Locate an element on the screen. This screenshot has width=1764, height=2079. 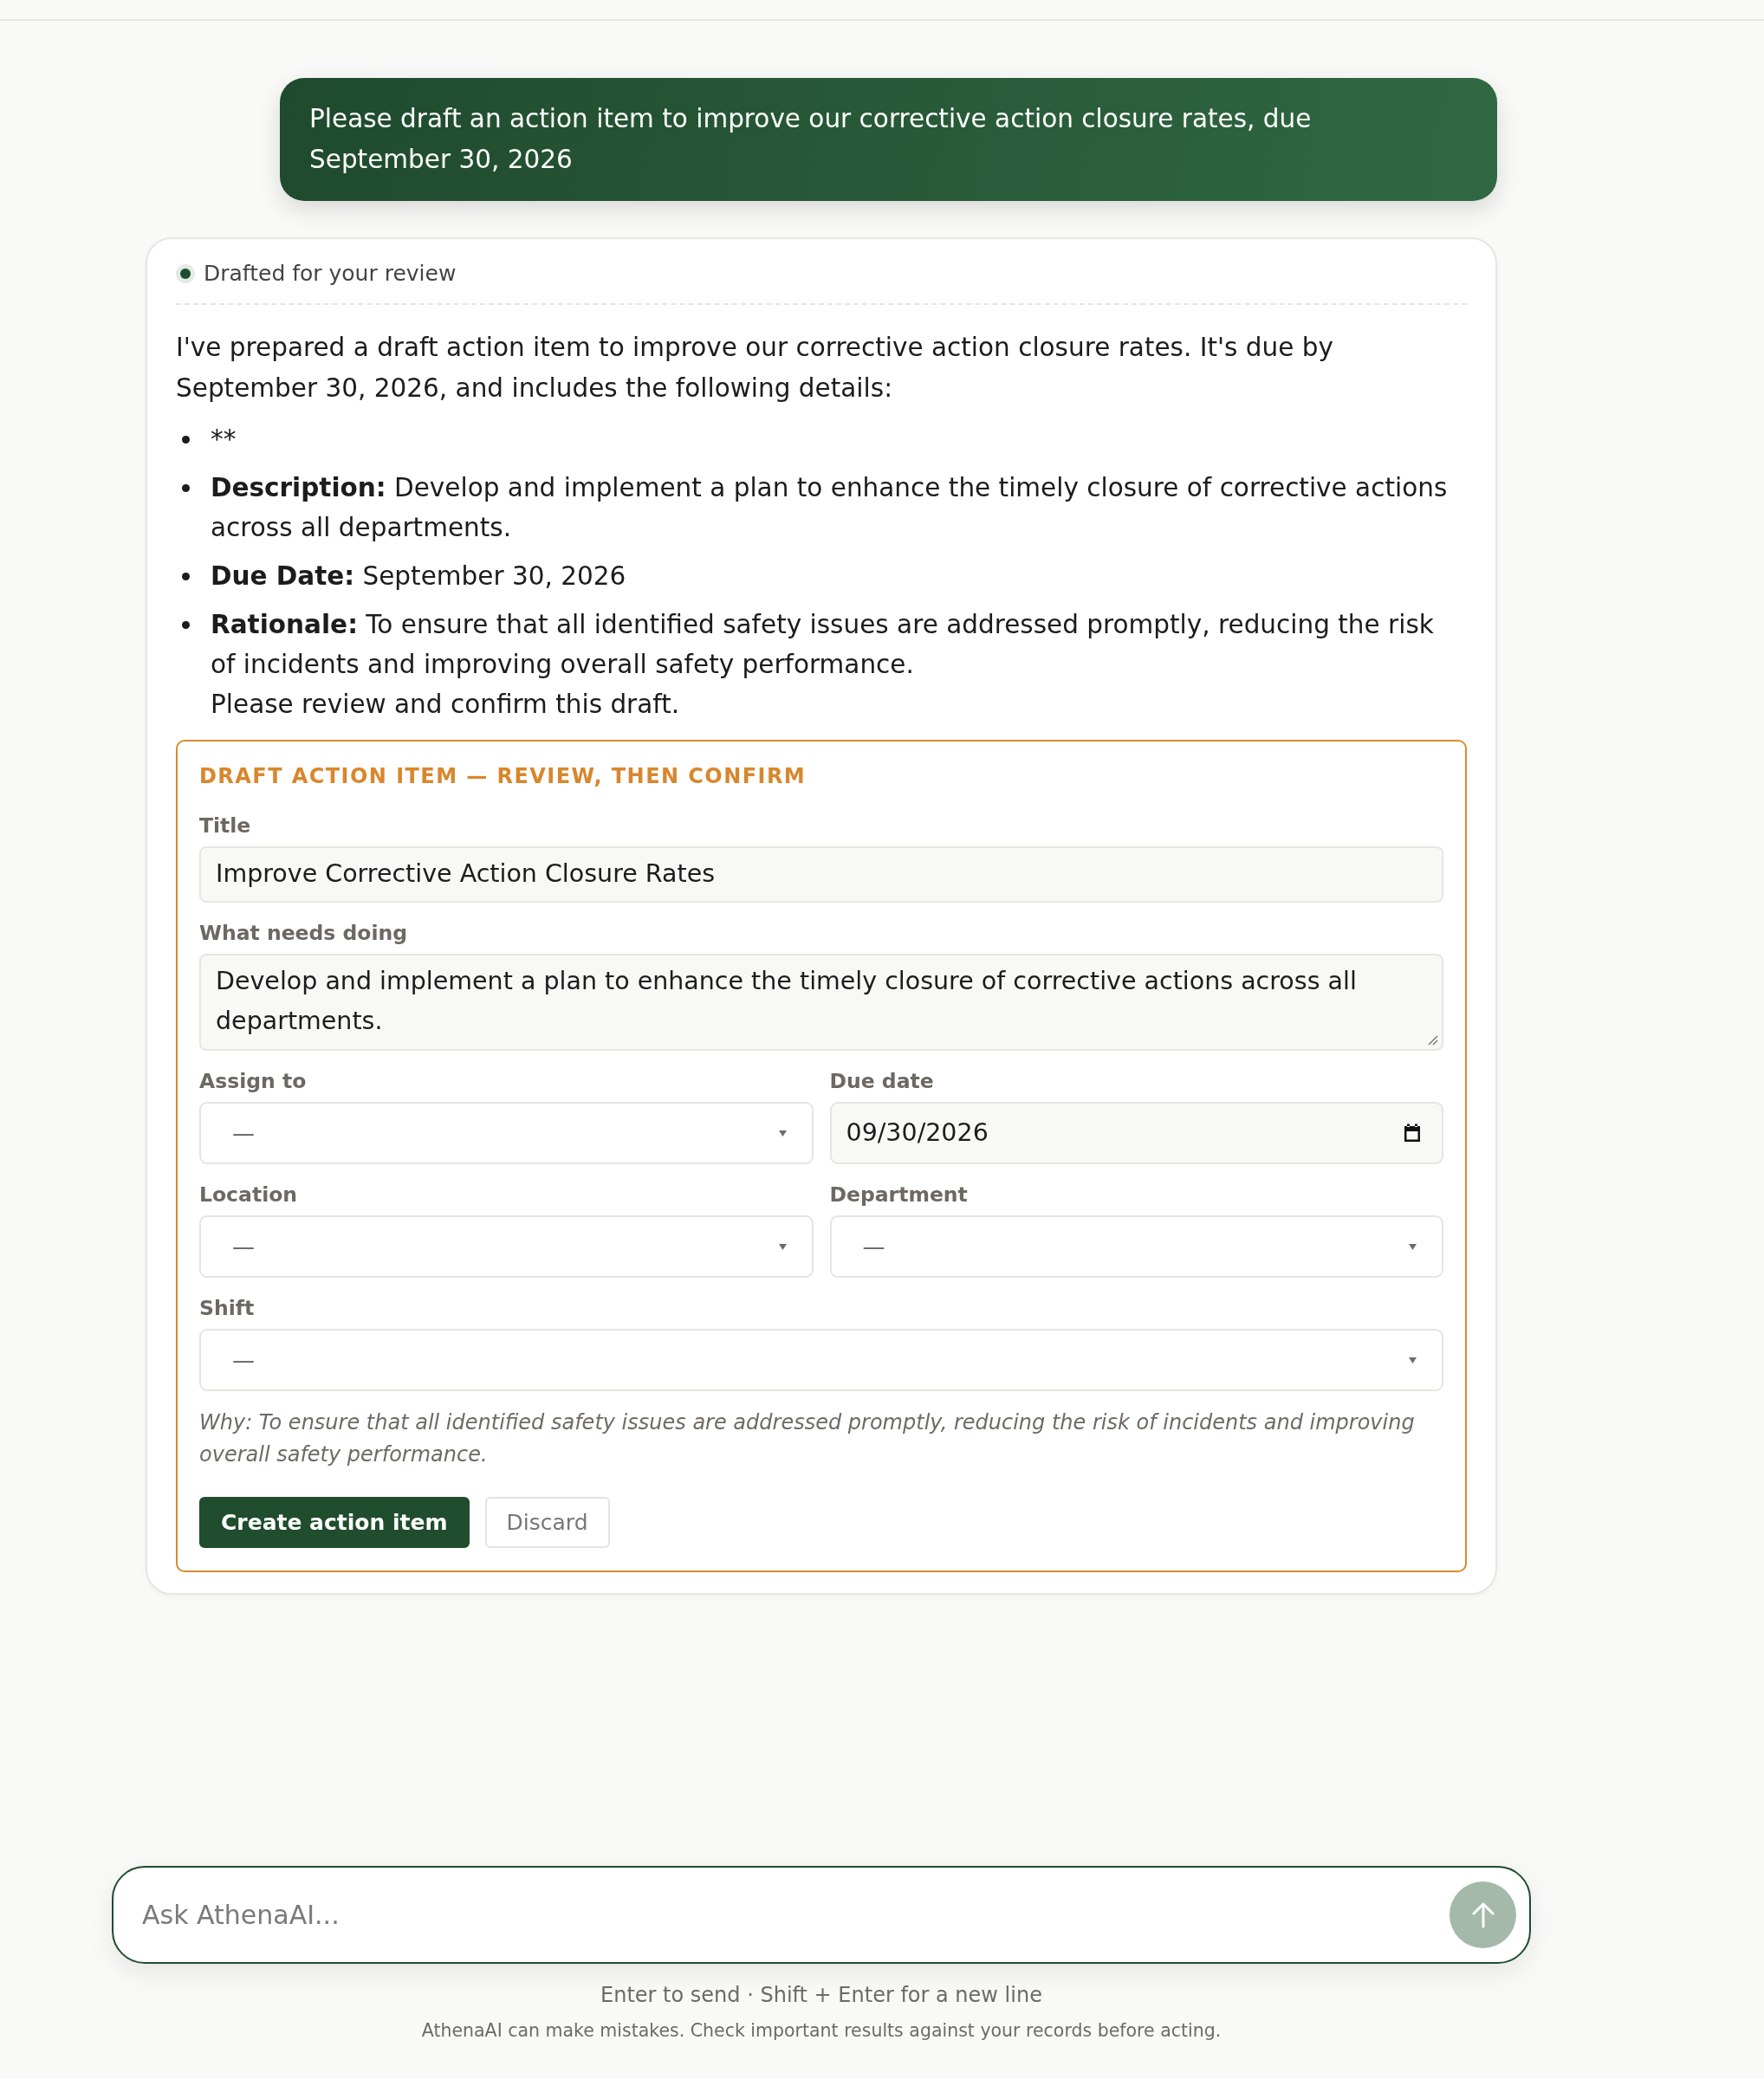
closing-text: Please review and confirm this draft. is located at coordinates (445, 704).